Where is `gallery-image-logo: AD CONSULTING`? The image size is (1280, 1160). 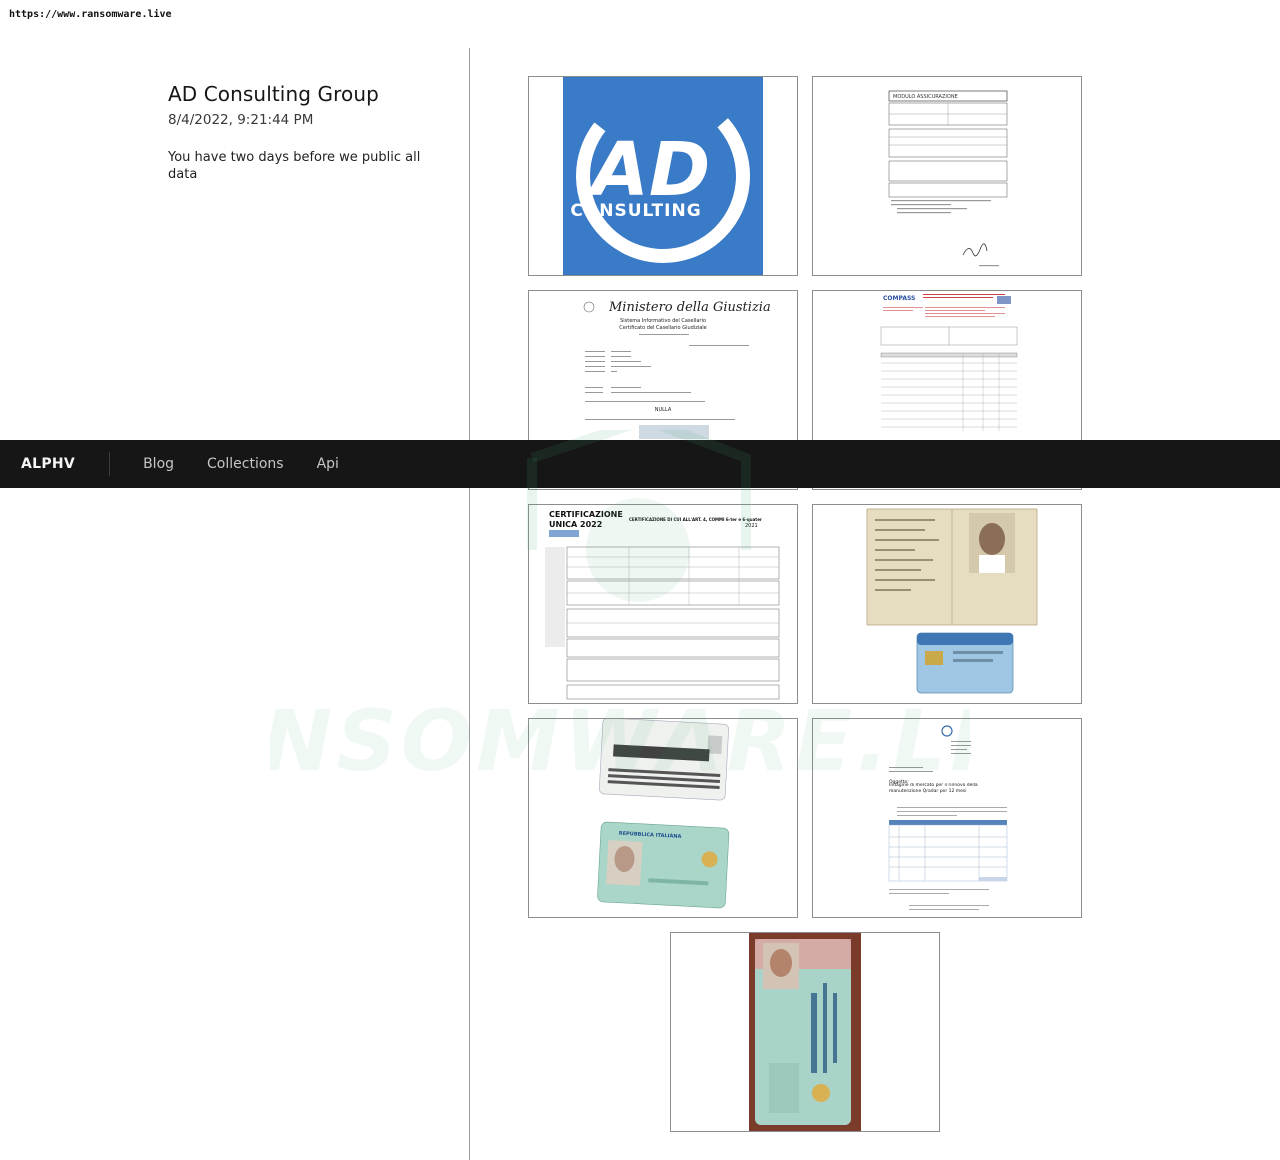 gallery-image-logo: AD CONSULTING is located at coordinates (663, 176).